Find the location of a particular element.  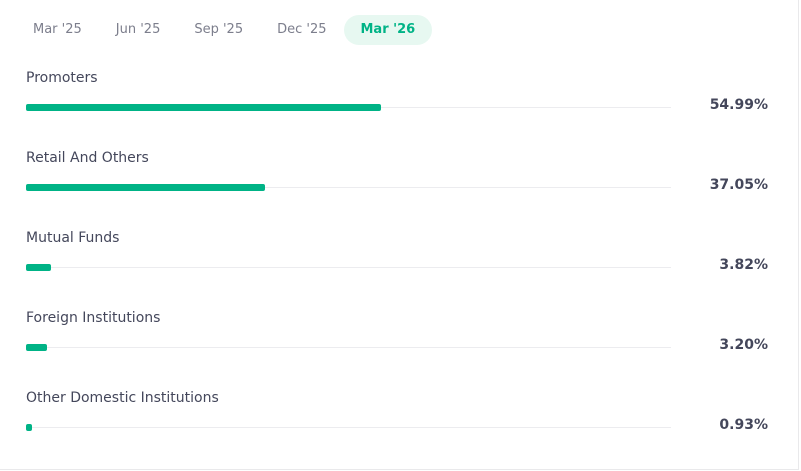

tab-mar-26: Mar '26 is located at coordinates (388, 30).